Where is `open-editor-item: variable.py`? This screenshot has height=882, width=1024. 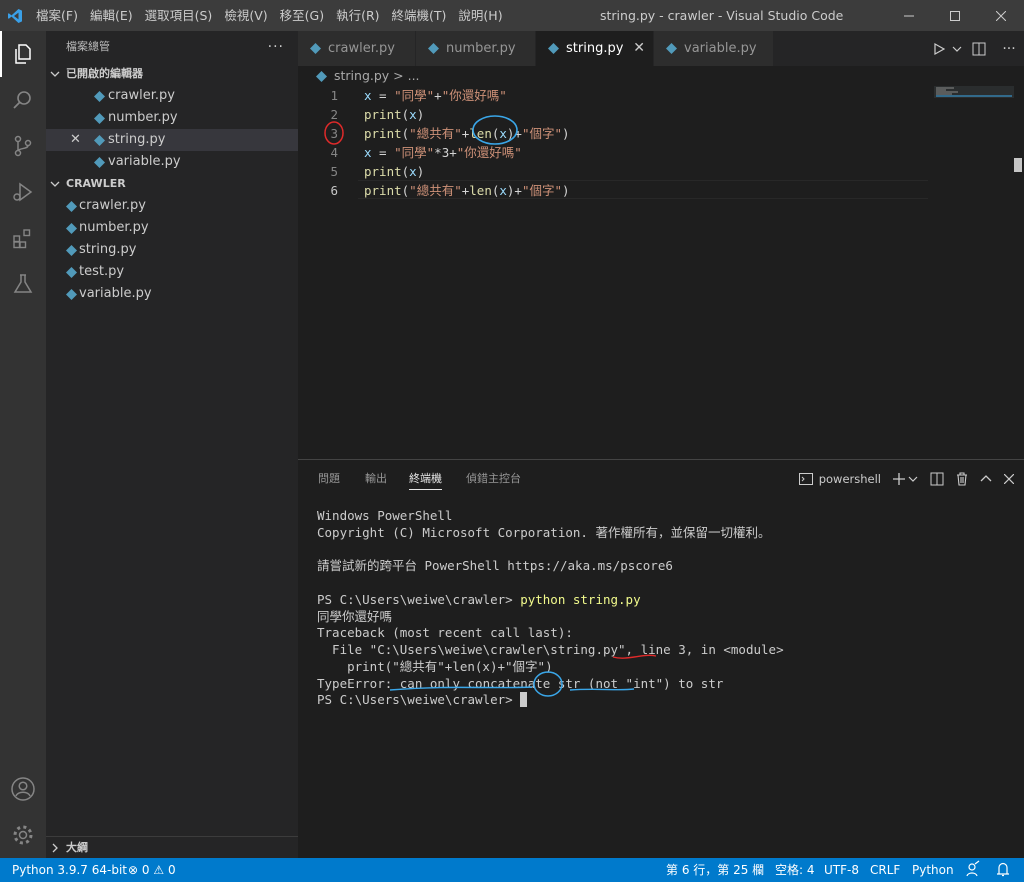 open-editor-item: variable.py is located at coordinates (172, 162).